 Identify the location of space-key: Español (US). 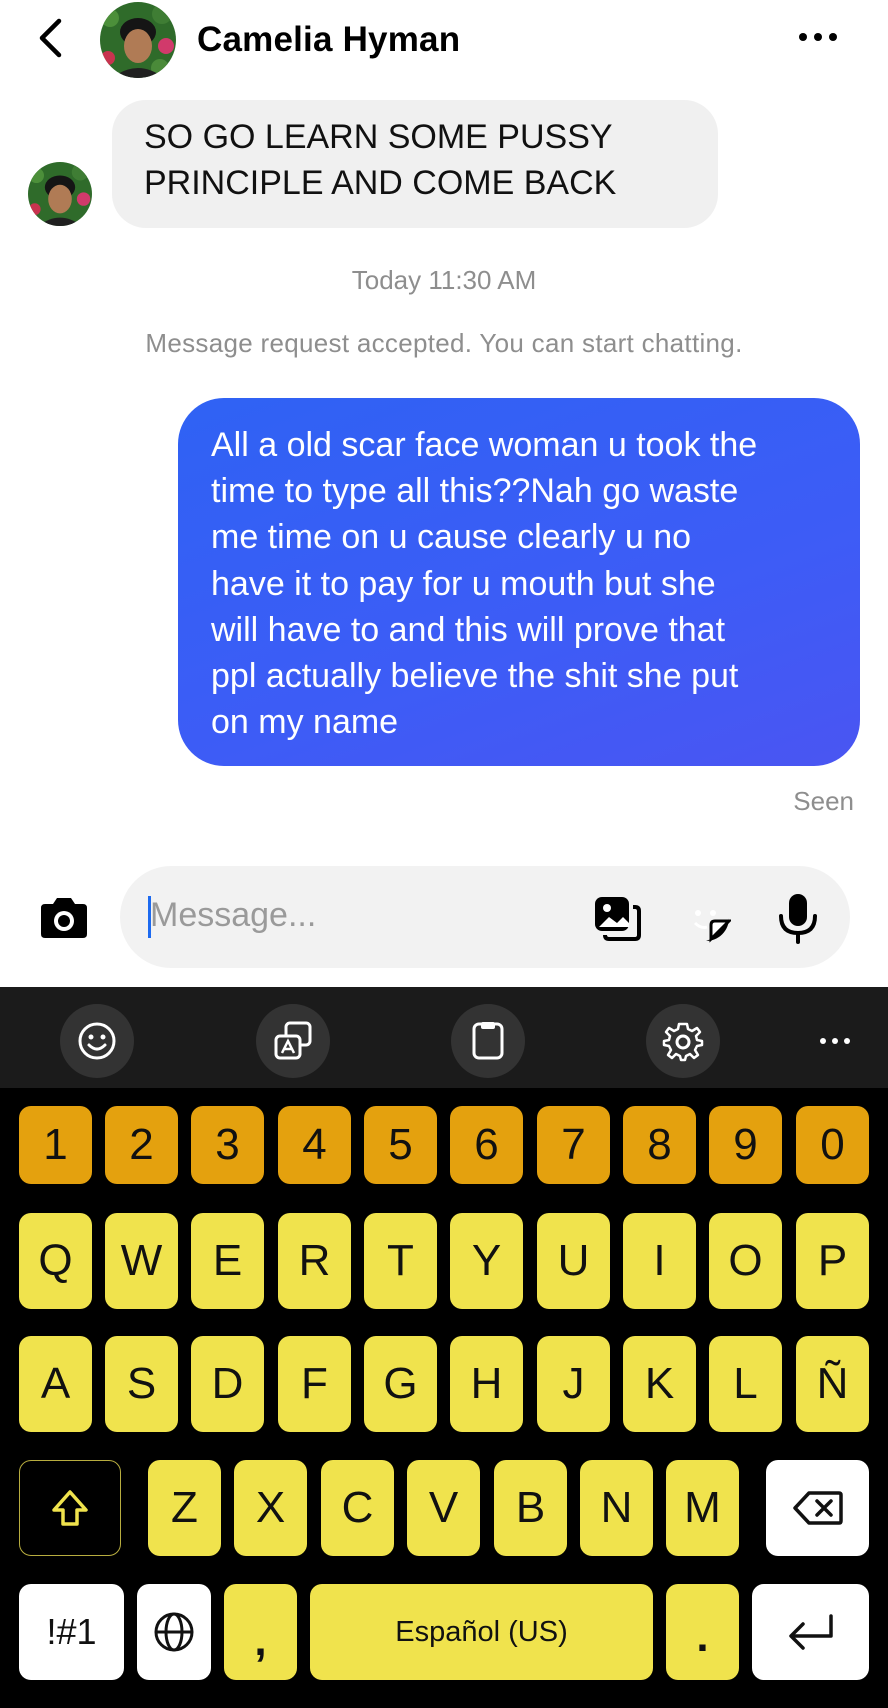
(481, 1632).